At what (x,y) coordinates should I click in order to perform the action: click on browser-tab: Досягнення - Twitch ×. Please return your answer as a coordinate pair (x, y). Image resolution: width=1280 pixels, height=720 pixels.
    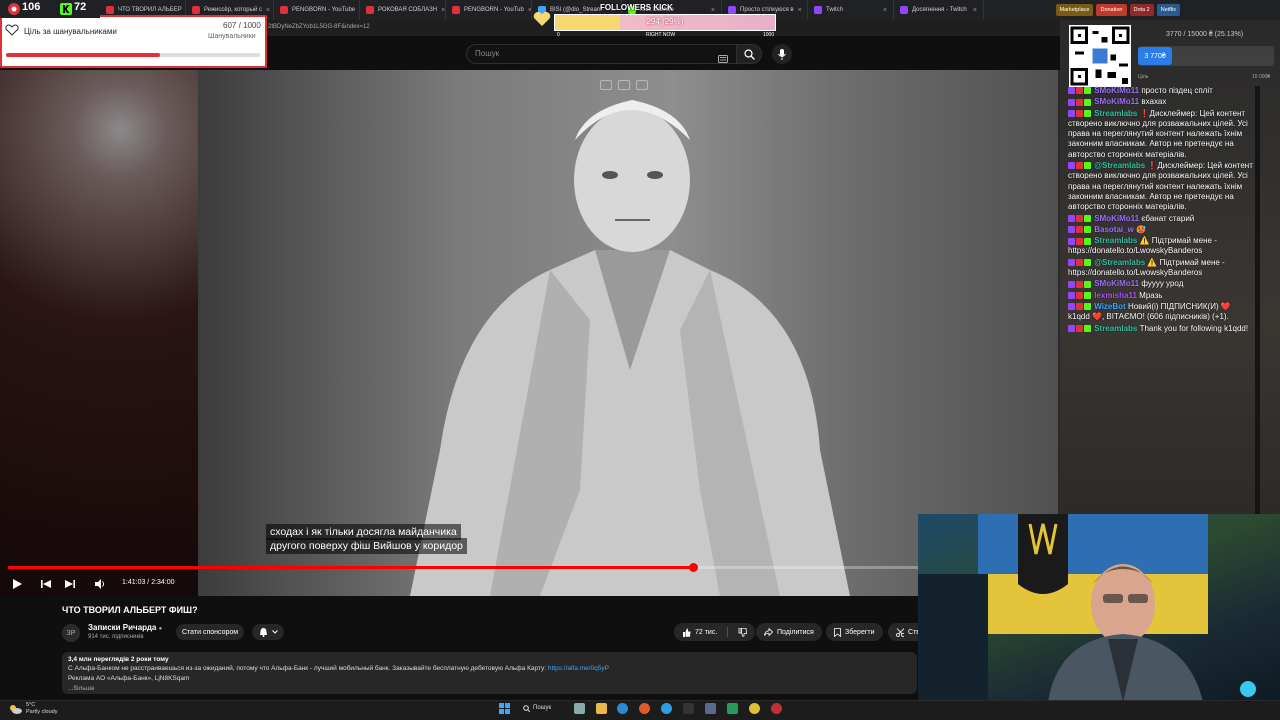
    Looking at the image, I should click on (939, 10).